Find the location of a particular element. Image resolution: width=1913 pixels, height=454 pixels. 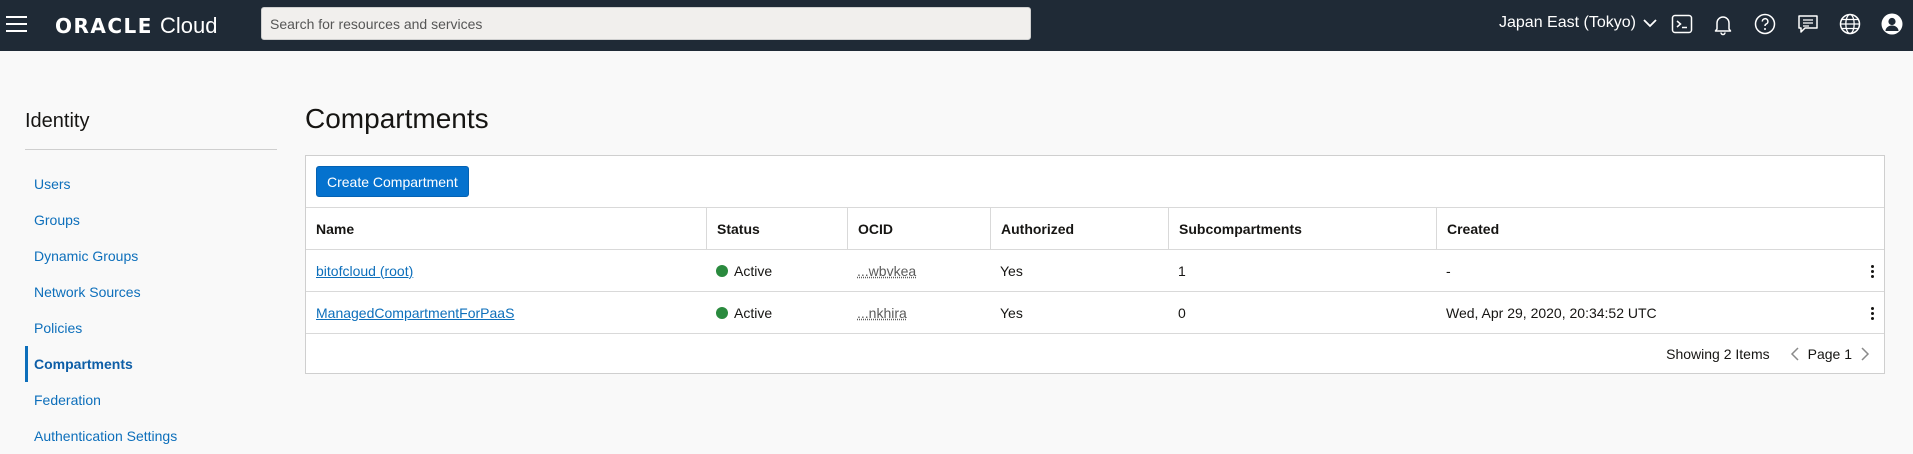

sidebar-title: Identity is located at coordinates (57, 121).